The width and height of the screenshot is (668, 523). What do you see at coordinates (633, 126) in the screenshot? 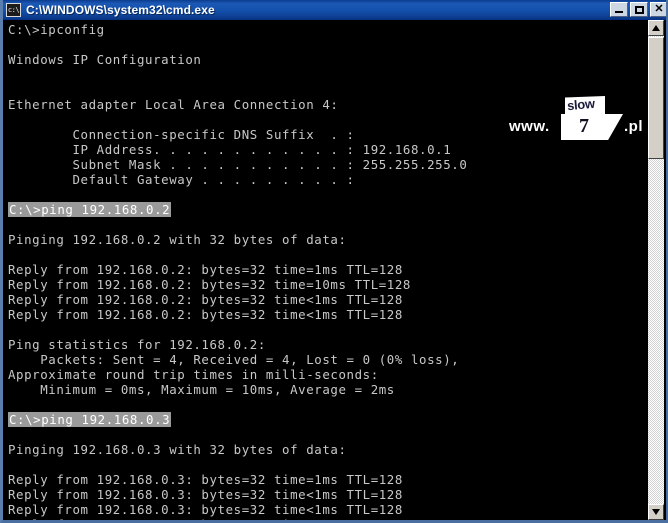
I see `watermark-suffix: .pl` at bounding box center [633, 126].